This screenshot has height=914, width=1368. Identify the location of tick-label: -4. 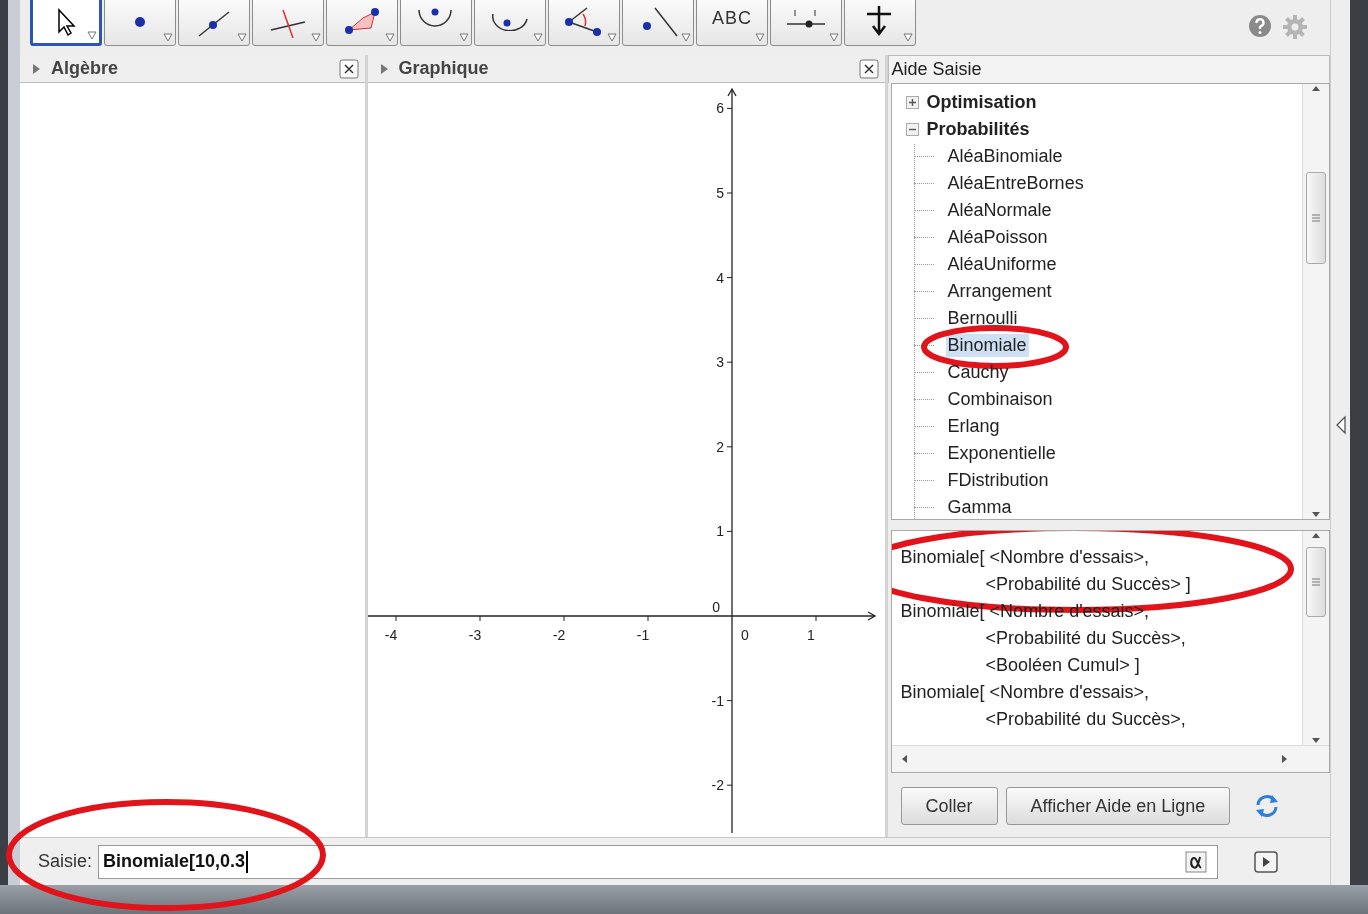
(390, 635).